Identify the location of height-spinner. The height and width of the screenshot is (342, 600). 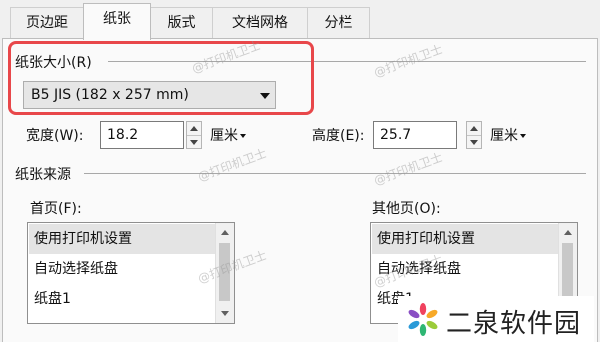
(474, 135).